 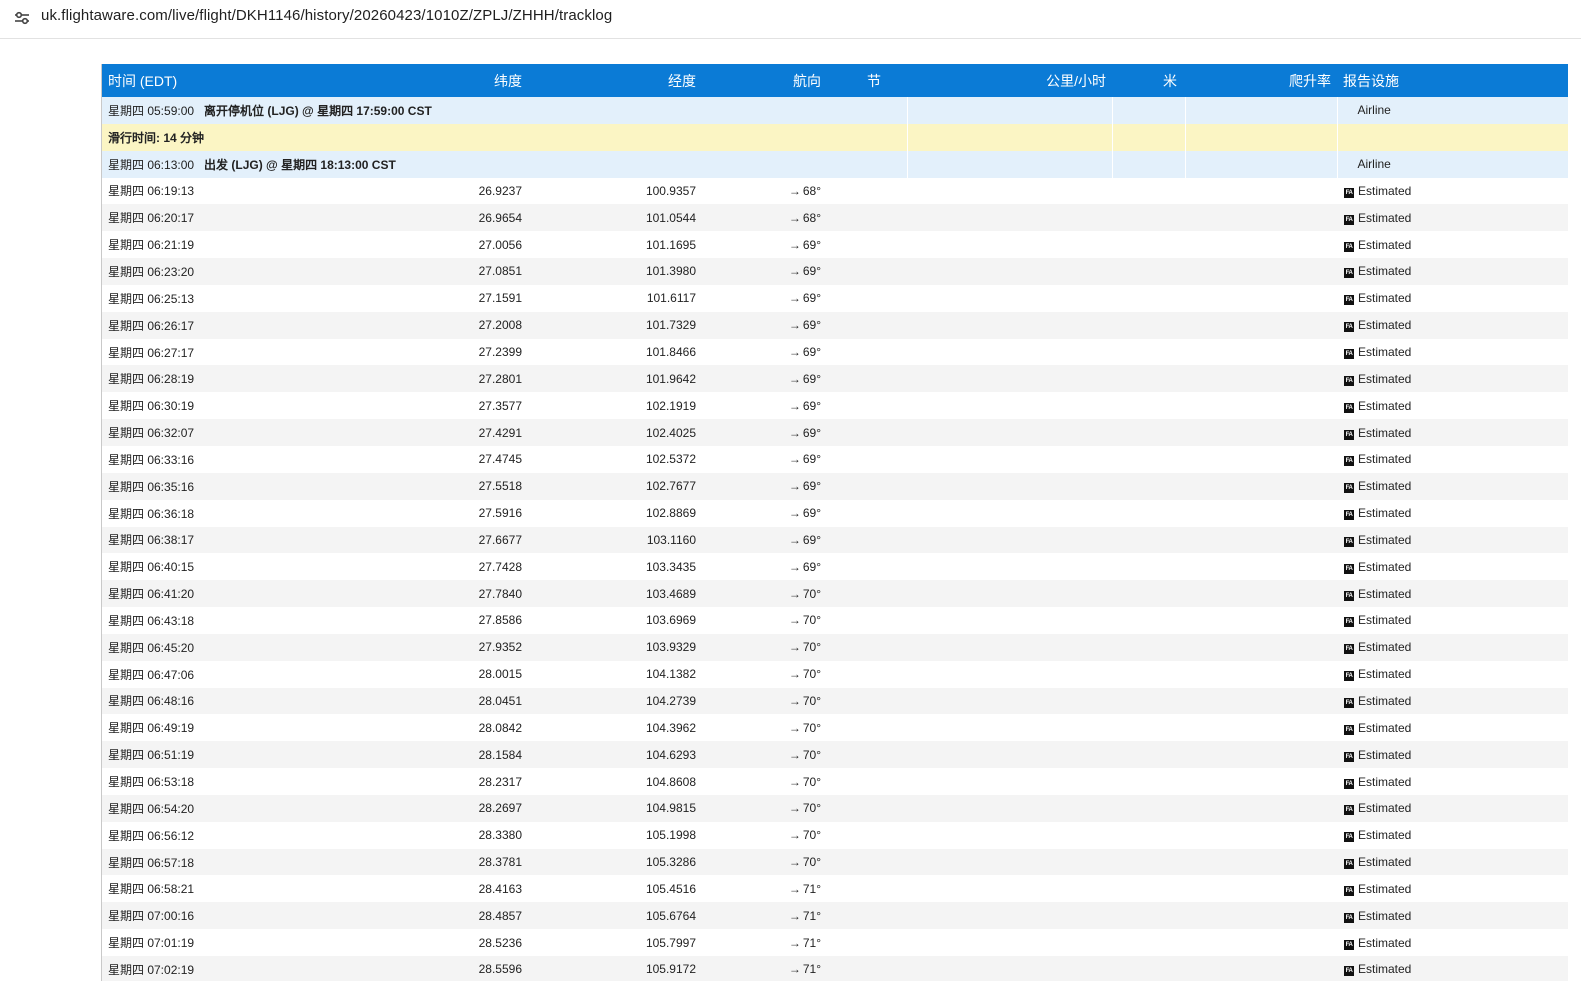 What do you see at coordinates (615, 218) in the screenshot?
I see `cell-longitude: 101.0544` at bounding box center [615, 218].